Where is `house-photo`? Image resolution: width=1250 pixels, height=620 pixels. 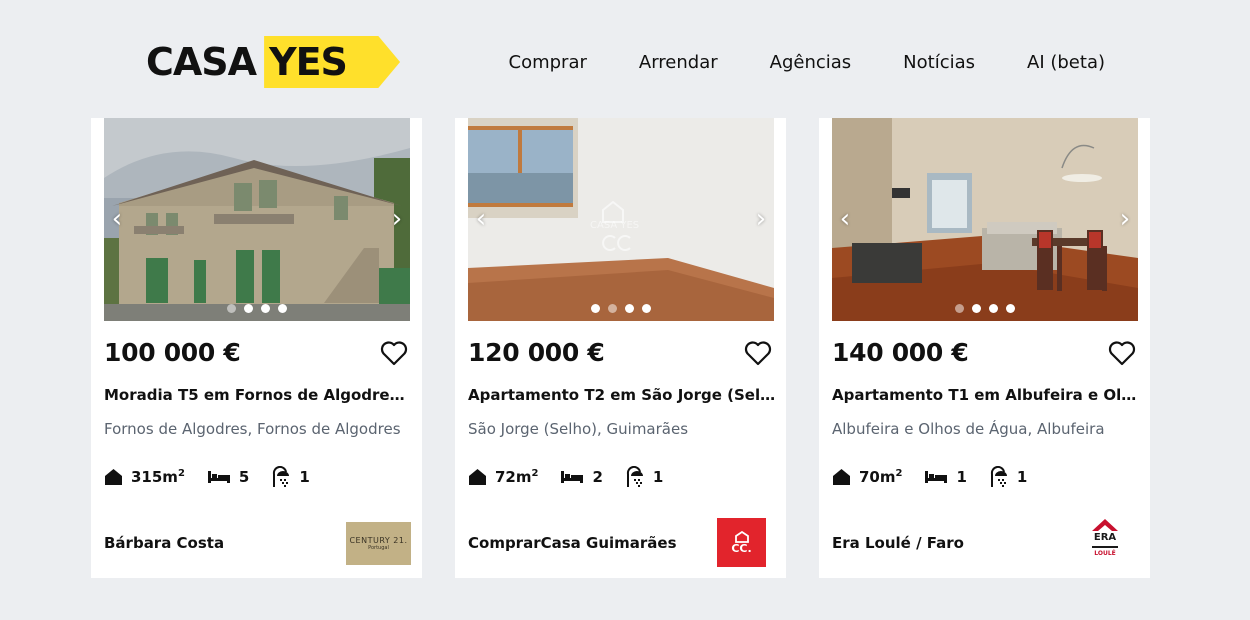
house-photo is located at coordinates (257, 219).